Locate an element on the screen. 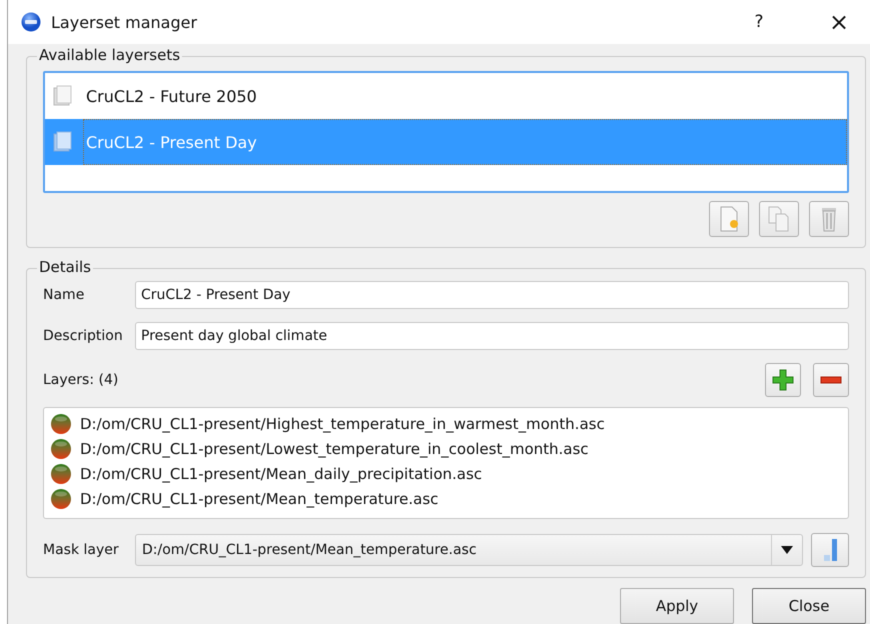 The height and width of the screenshot is (624, 870). description-field: Present day global climate is located at coordinates (492, 336).